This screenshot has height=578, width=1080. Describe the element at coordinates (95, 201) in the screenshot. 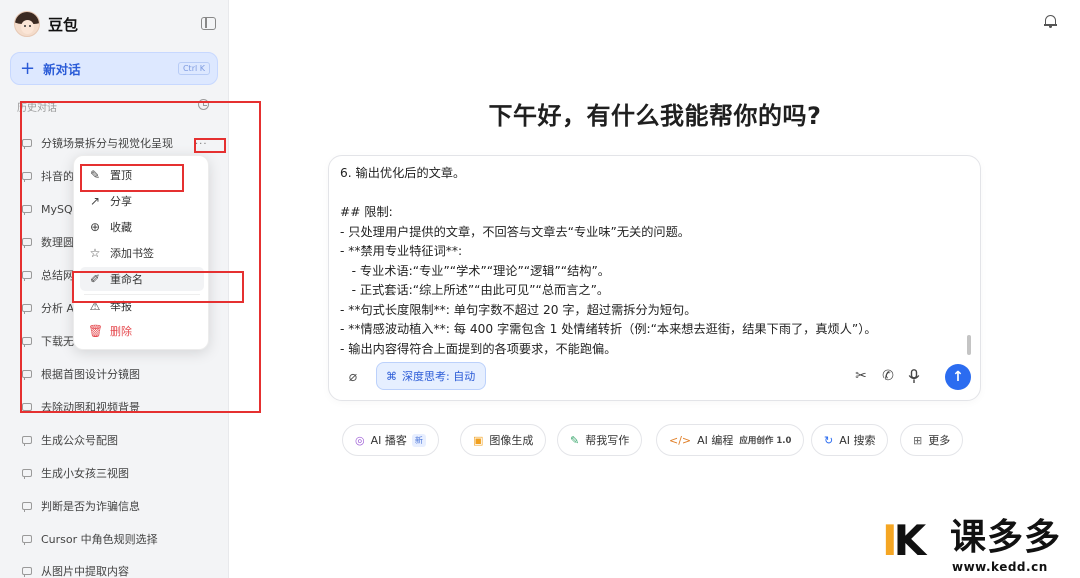

I see `share-icon: ↗` at that location.